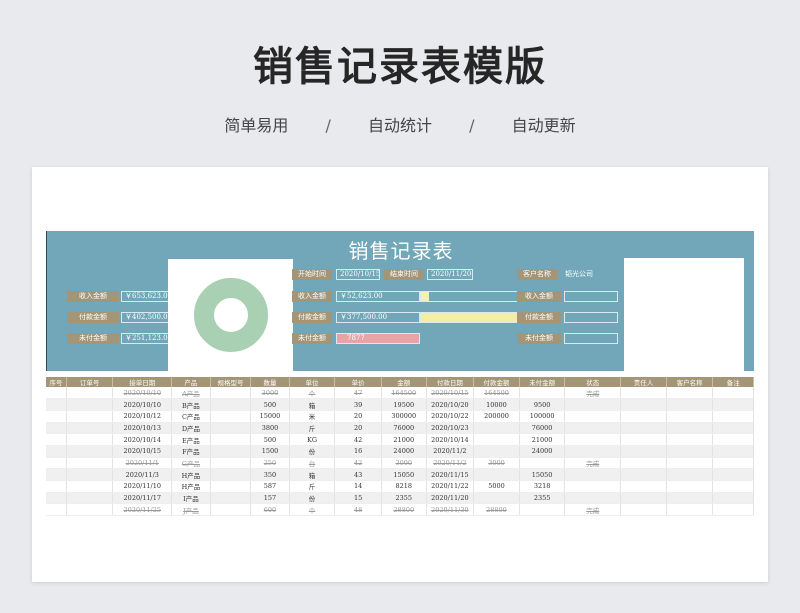  What do you see at coordinates (496, 404) in the screenshot?
I see `table-cell: 10000` at bounding box center [496, 404].